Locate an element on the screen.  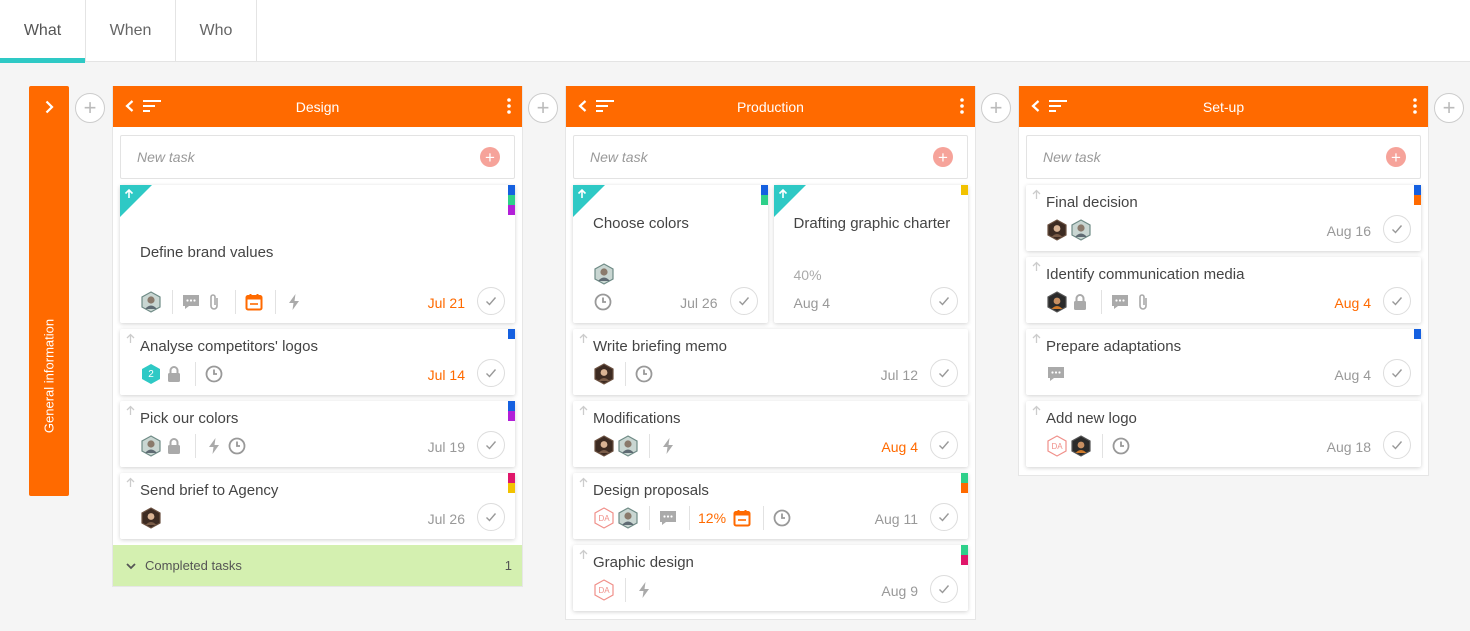
lock-icon is located at coordinates (174, 374).